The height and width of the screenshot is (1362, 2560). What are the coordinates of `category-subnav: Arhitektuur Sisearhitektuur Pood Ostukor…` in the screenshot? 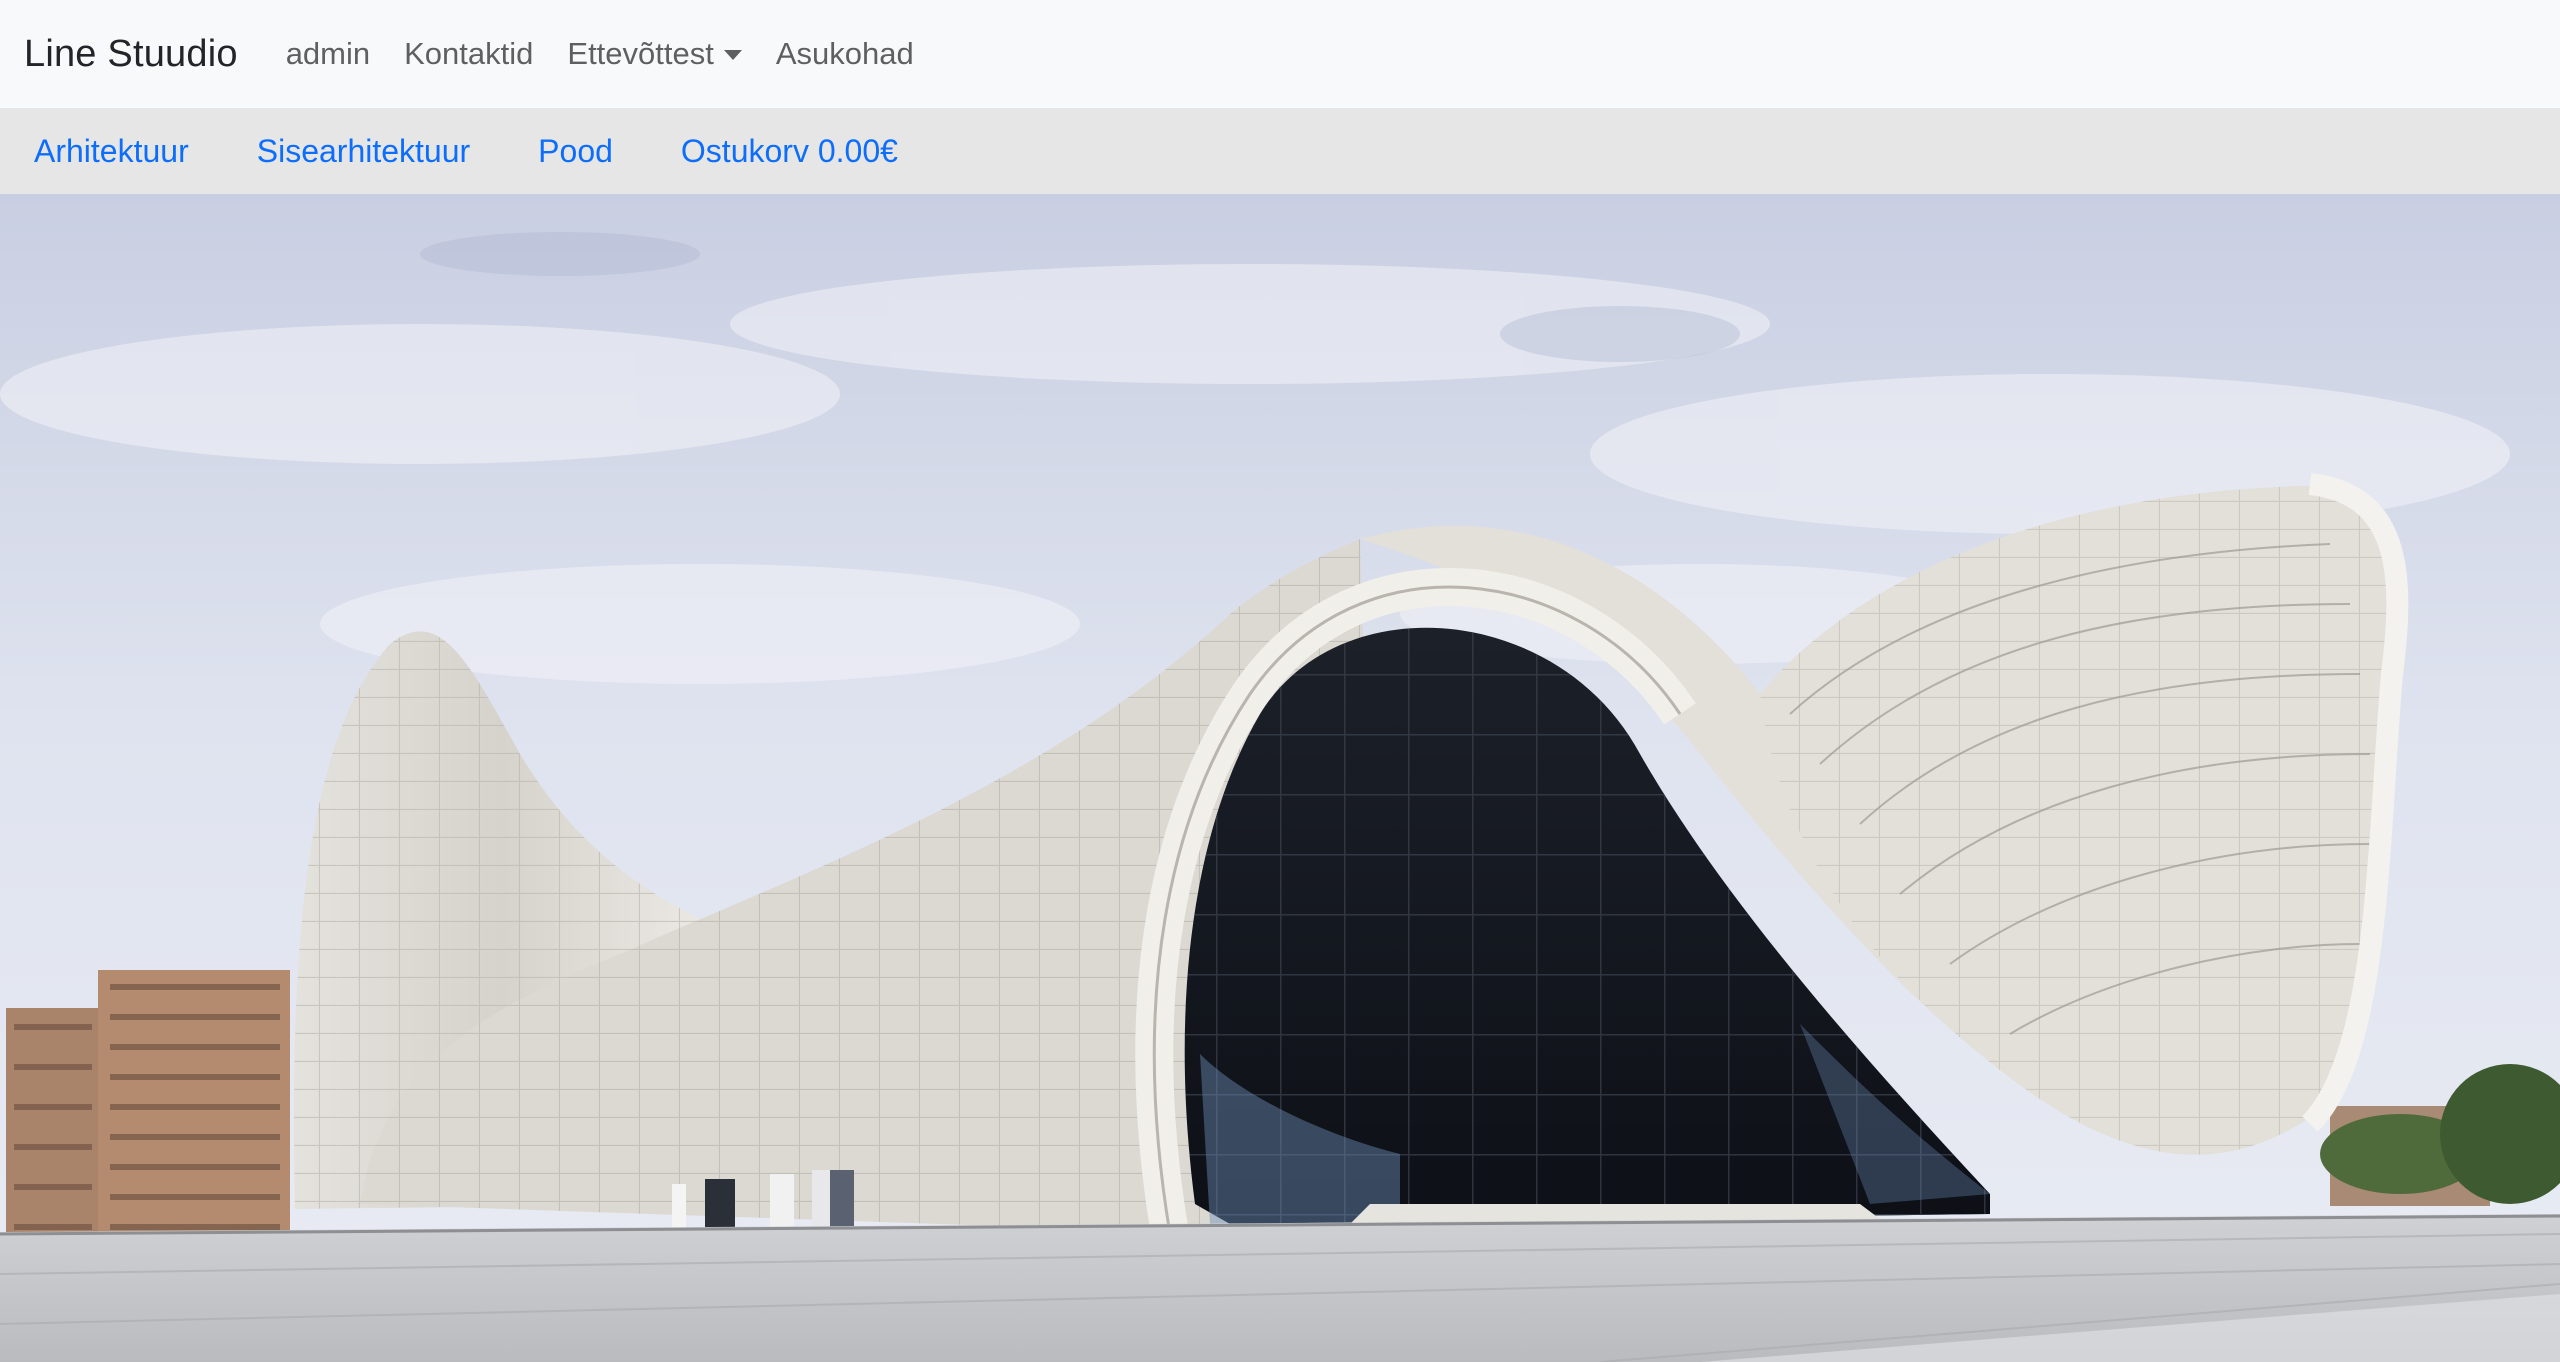 It's located at (1280, 151).